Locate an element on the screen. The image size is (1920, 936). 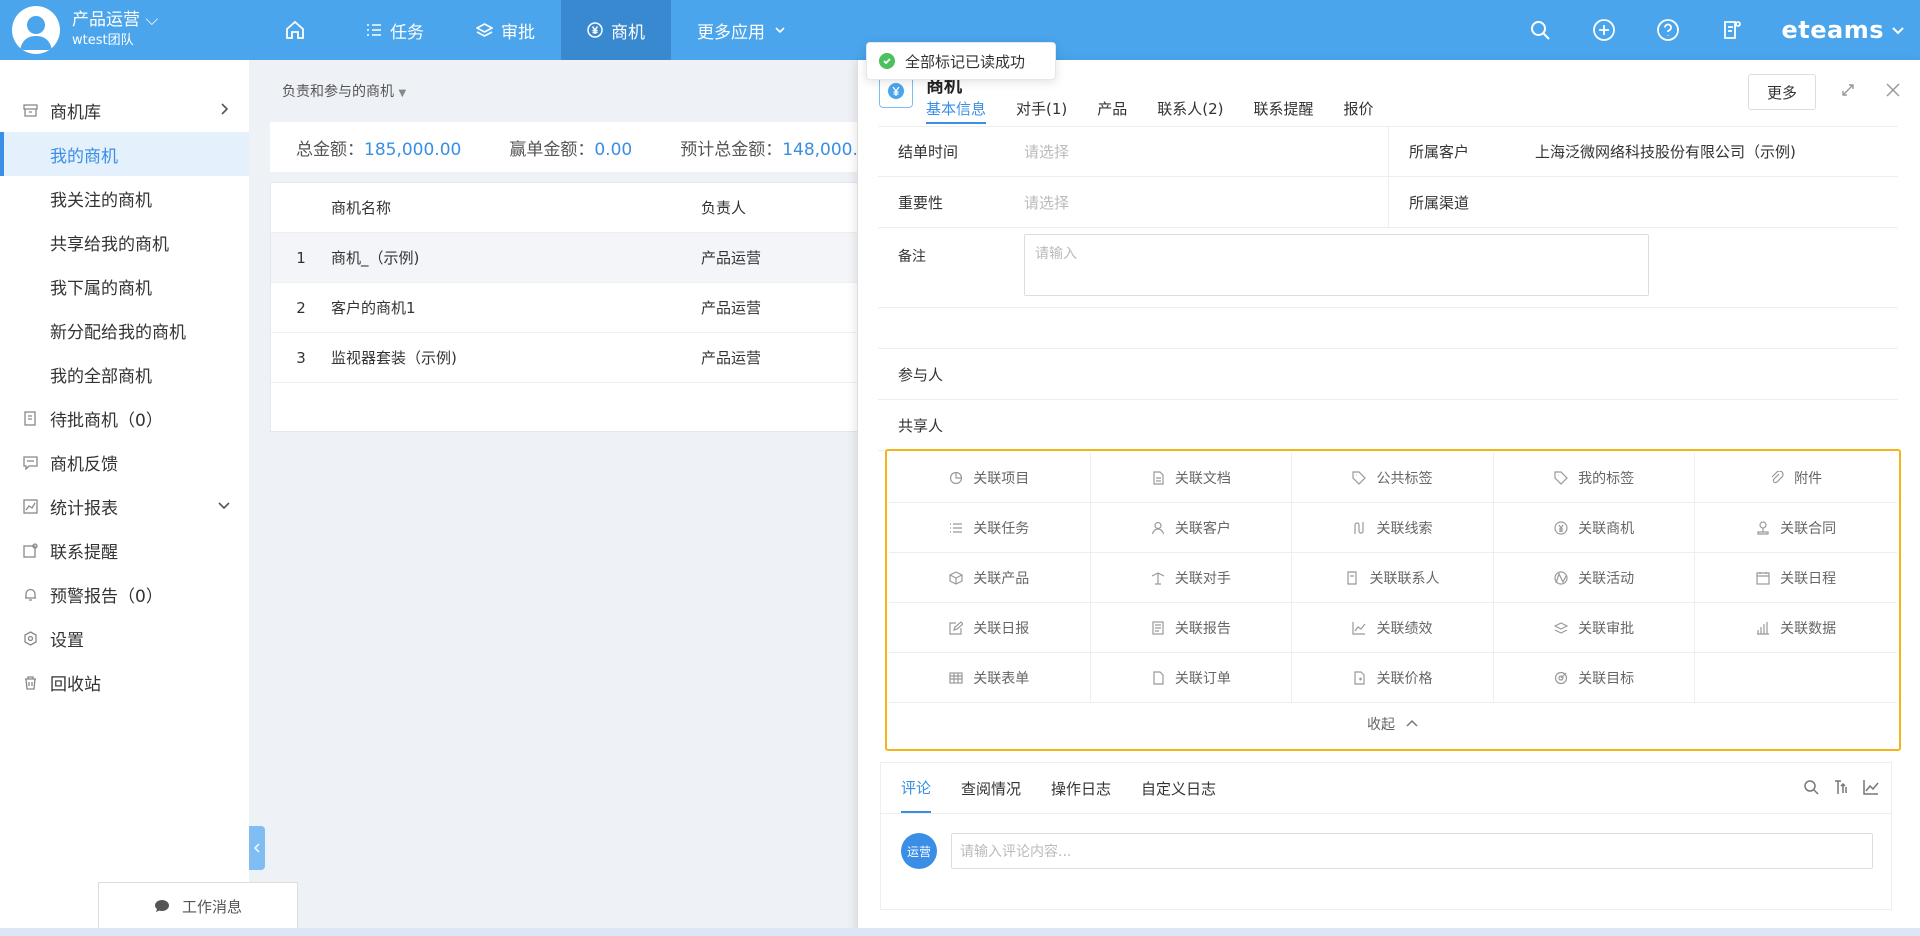
related-item-2-1: 关联对手 is located at coordinates (1192, 578).